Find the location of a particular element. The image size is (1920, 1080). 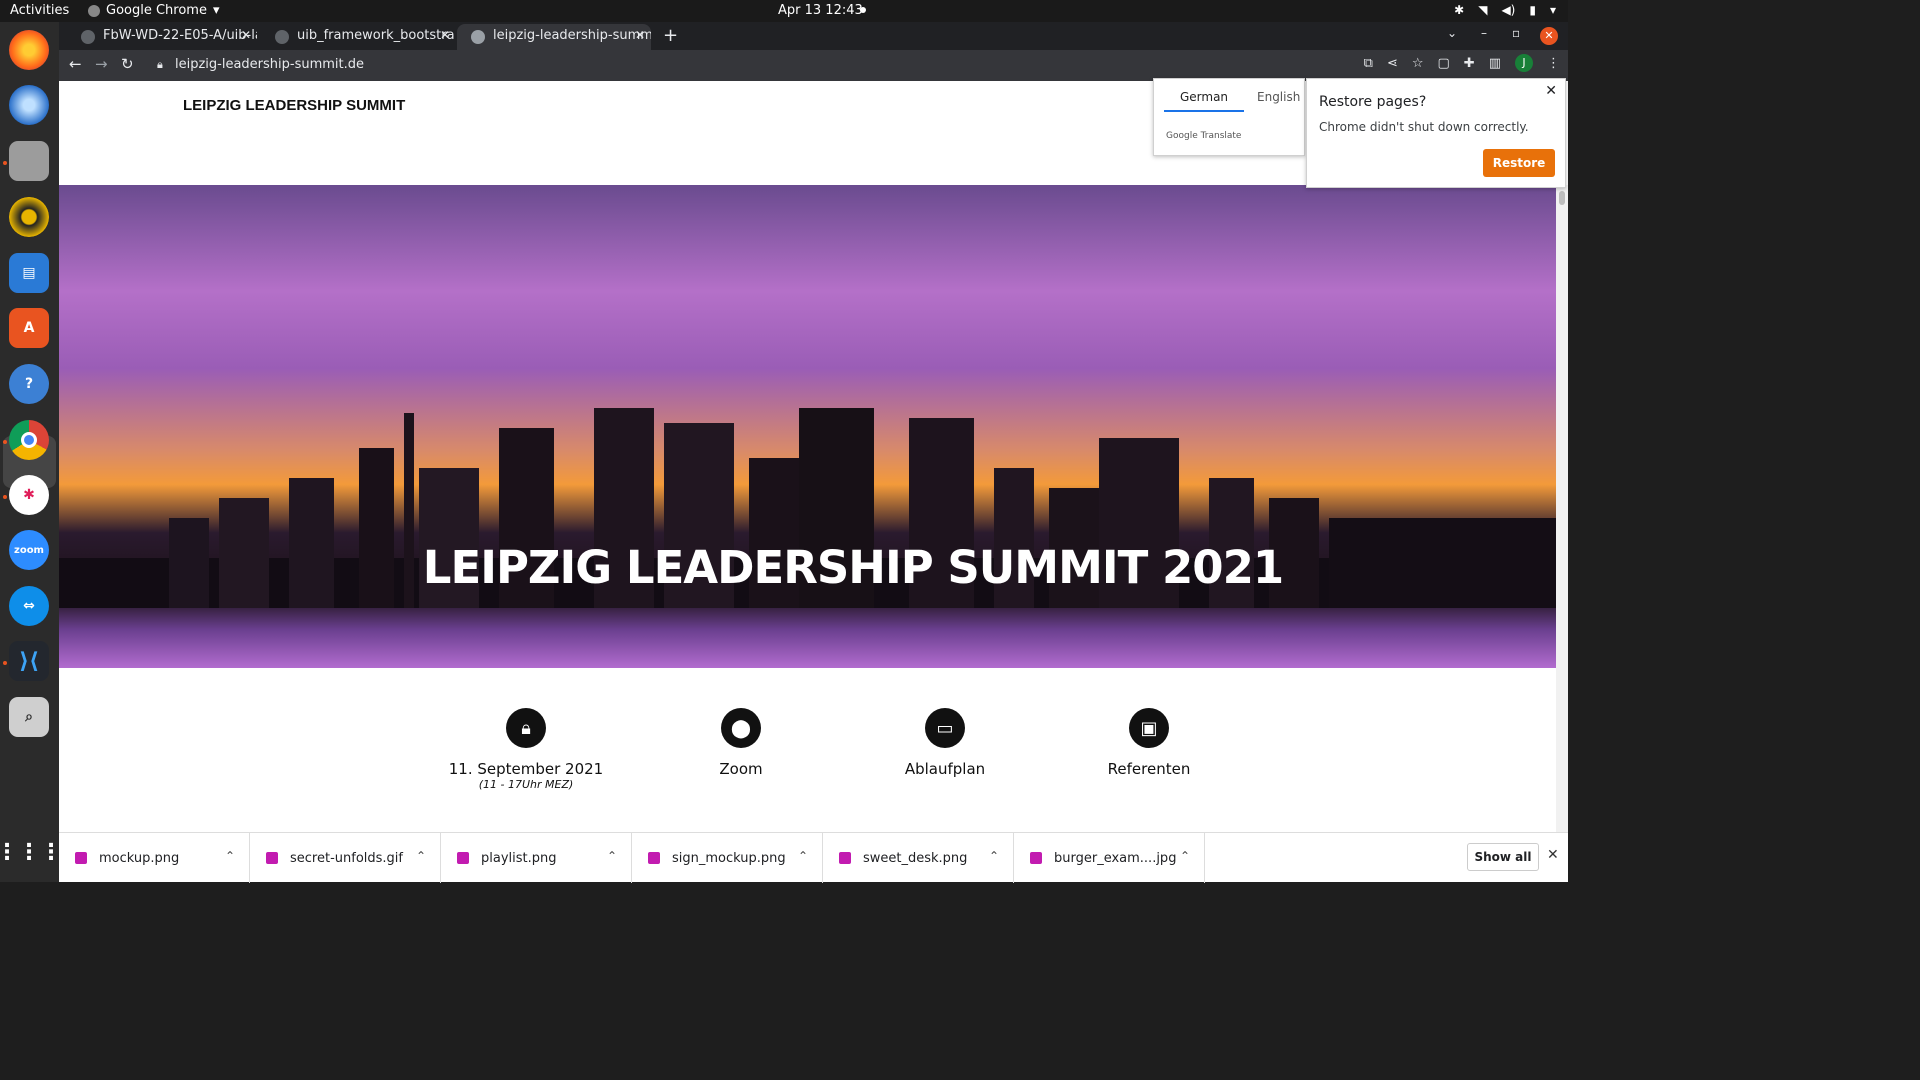

feature-label: Ablaufplan is located at coordinates (945, 769).